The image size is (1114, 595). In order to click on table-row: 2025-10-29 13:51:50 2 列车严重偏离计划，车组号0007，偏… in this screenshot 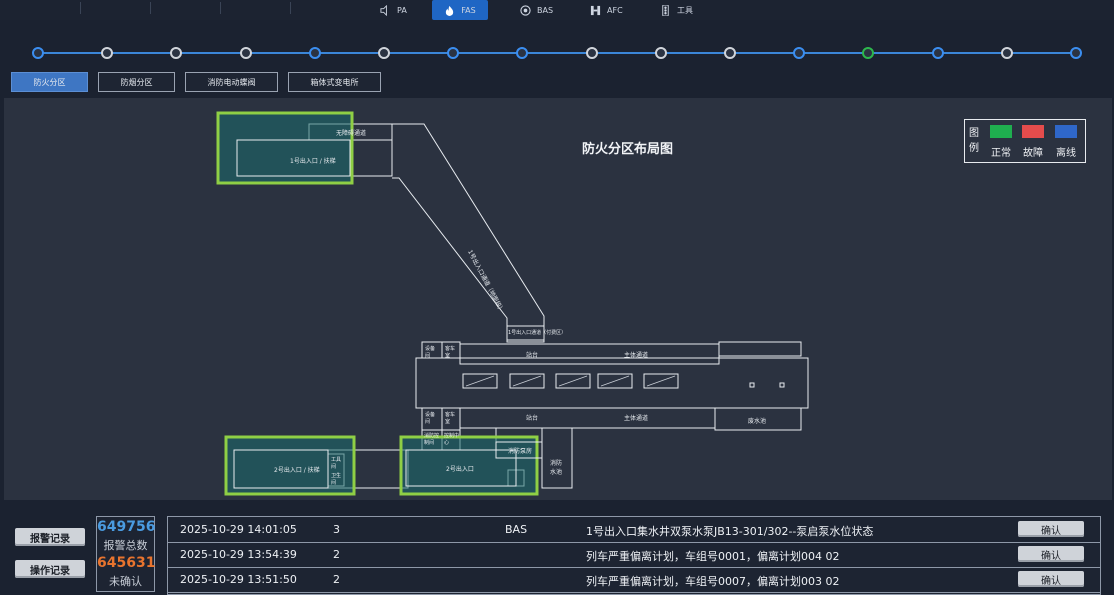, I will do `click(634, 580)`.